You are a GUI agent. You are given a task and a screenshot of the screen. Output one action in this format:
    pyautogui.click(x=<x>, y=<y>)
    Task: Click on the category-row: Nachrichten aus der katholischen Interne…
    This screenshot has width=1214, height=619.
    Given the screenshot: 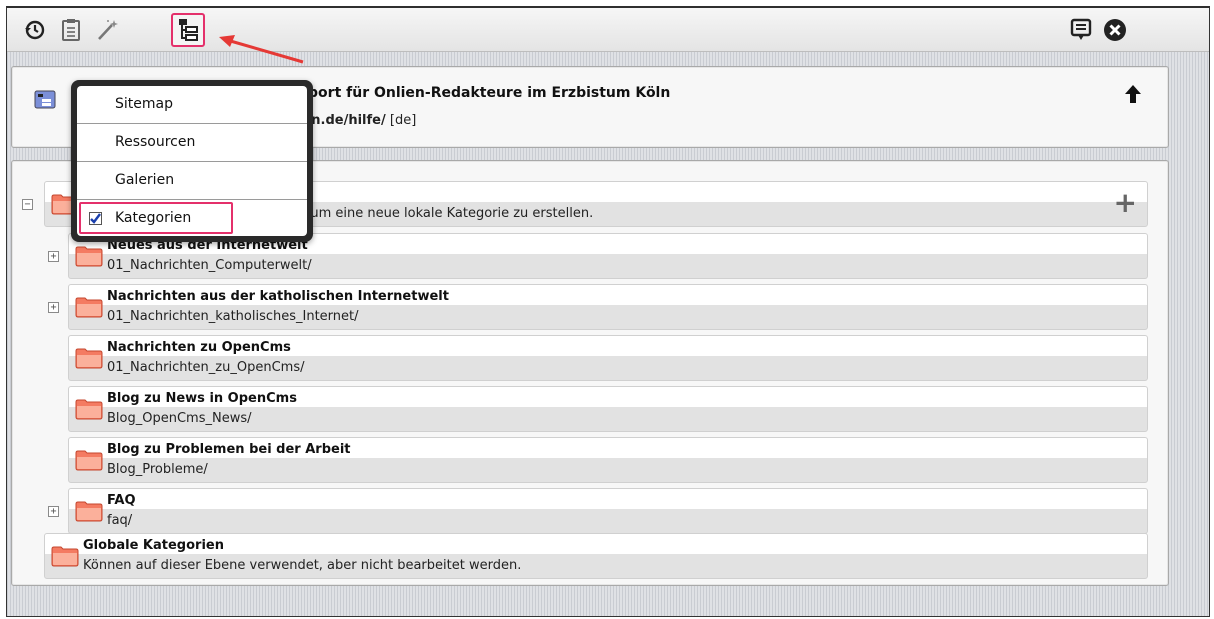 What is the action you would take?
    pyautogui.click(x=608, y=307)
    